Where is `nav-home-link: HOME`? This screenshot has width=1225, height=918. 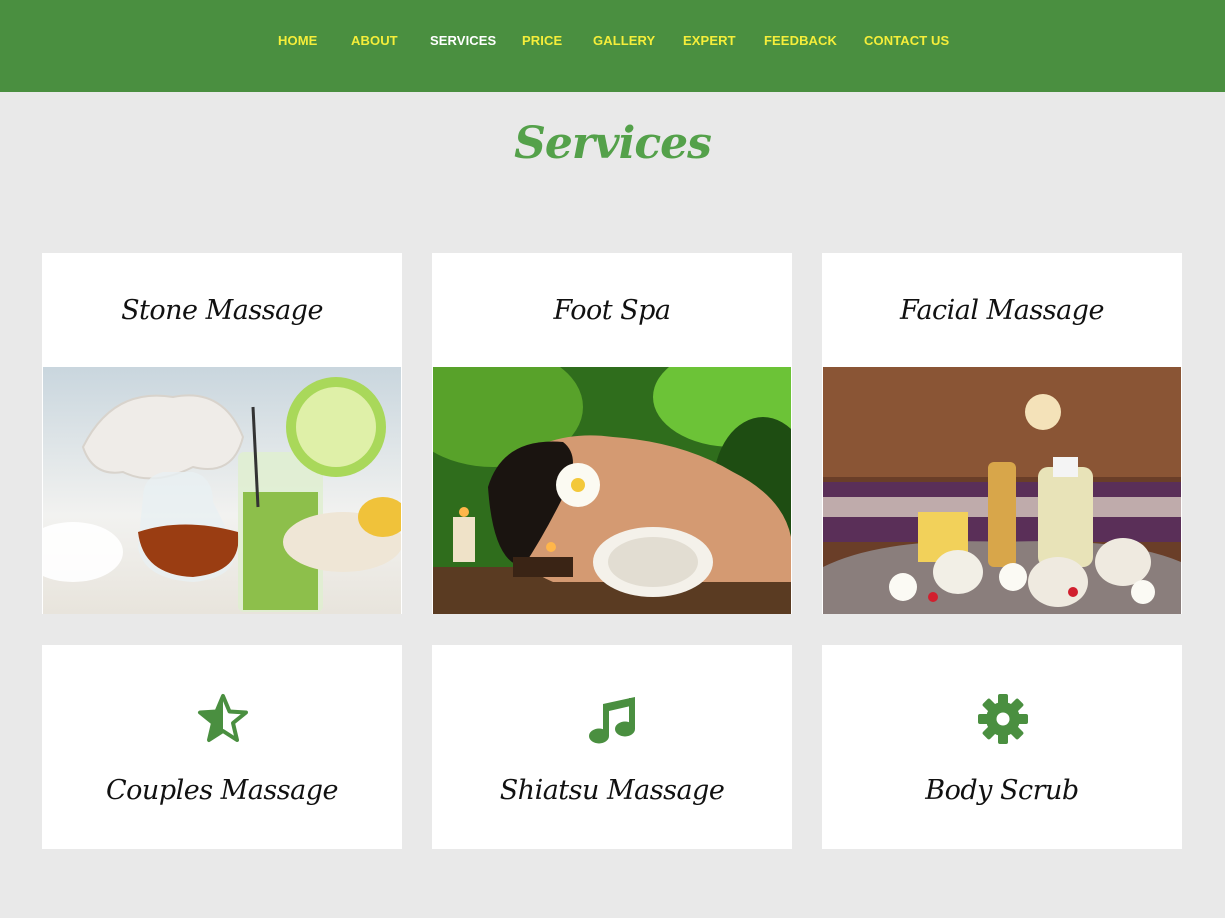
nav-home-link: HOME is located at coordinates (297, 40).